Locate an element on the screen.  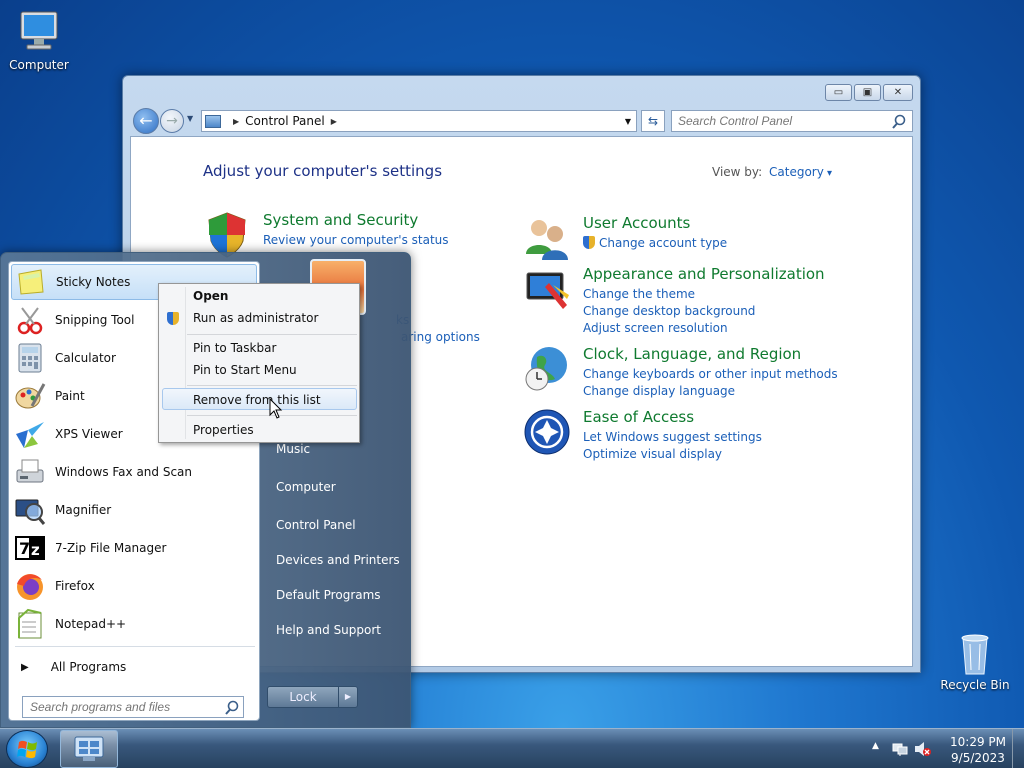
refresh-button: ⇆ is located at coordinates (653, 121).